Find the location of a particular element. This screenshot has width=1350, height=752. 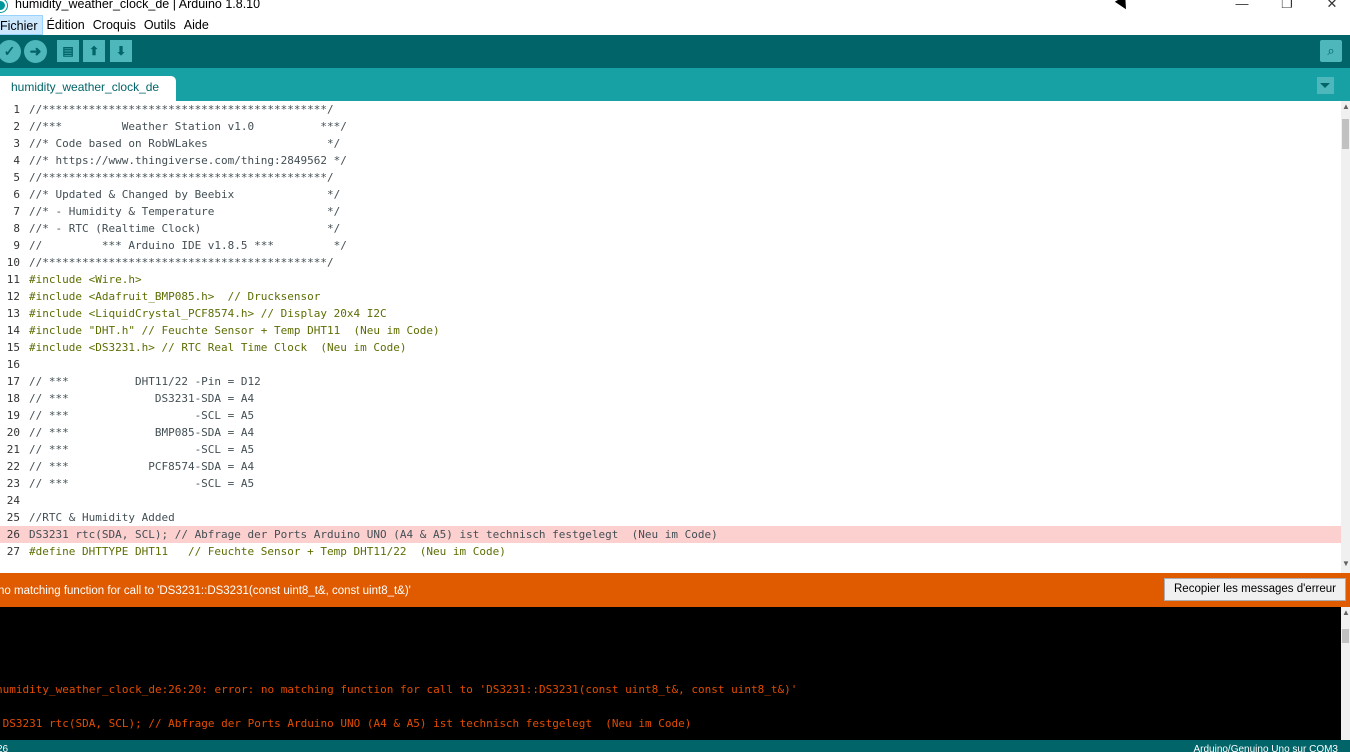

tab-menu-chevron-down-icon is located at coordinates (1325, 85).